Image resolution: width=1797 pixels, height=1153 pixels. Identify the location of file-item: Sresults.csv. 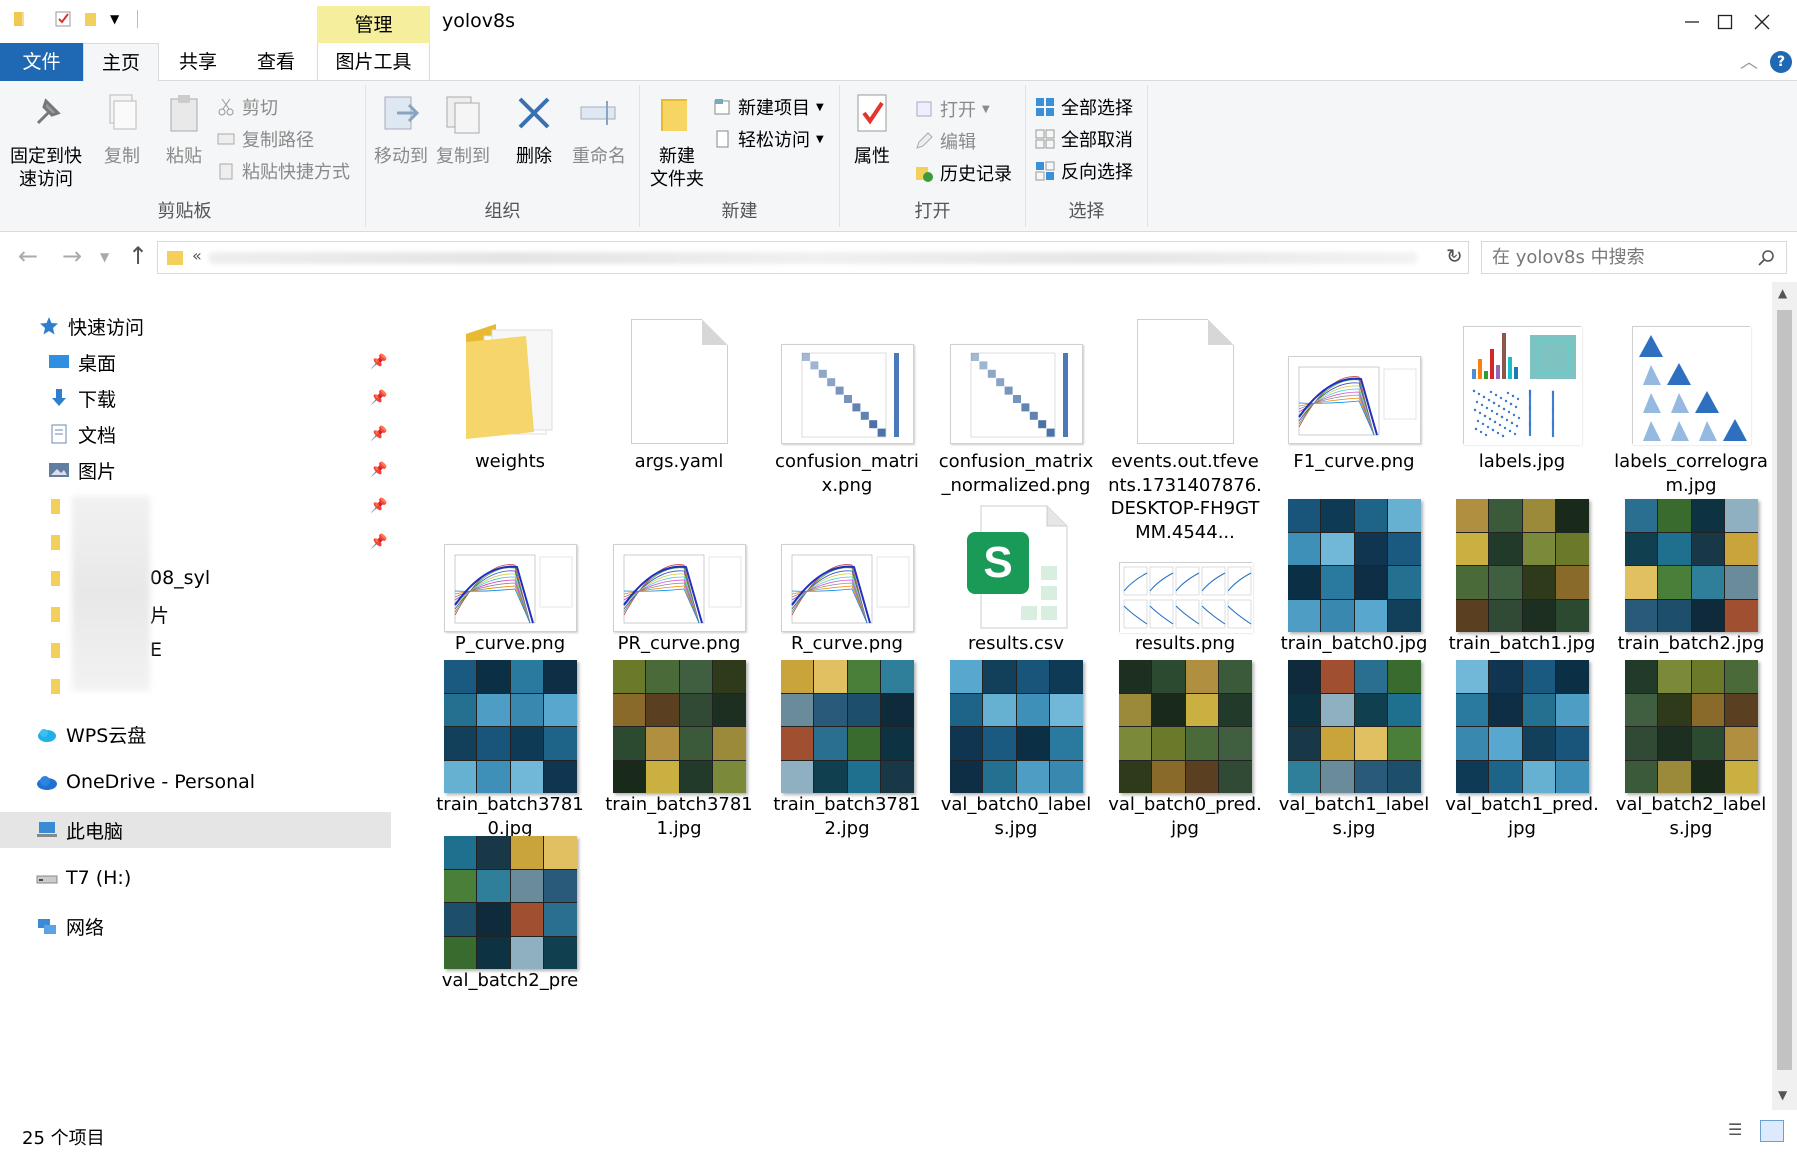
(1016, 574).